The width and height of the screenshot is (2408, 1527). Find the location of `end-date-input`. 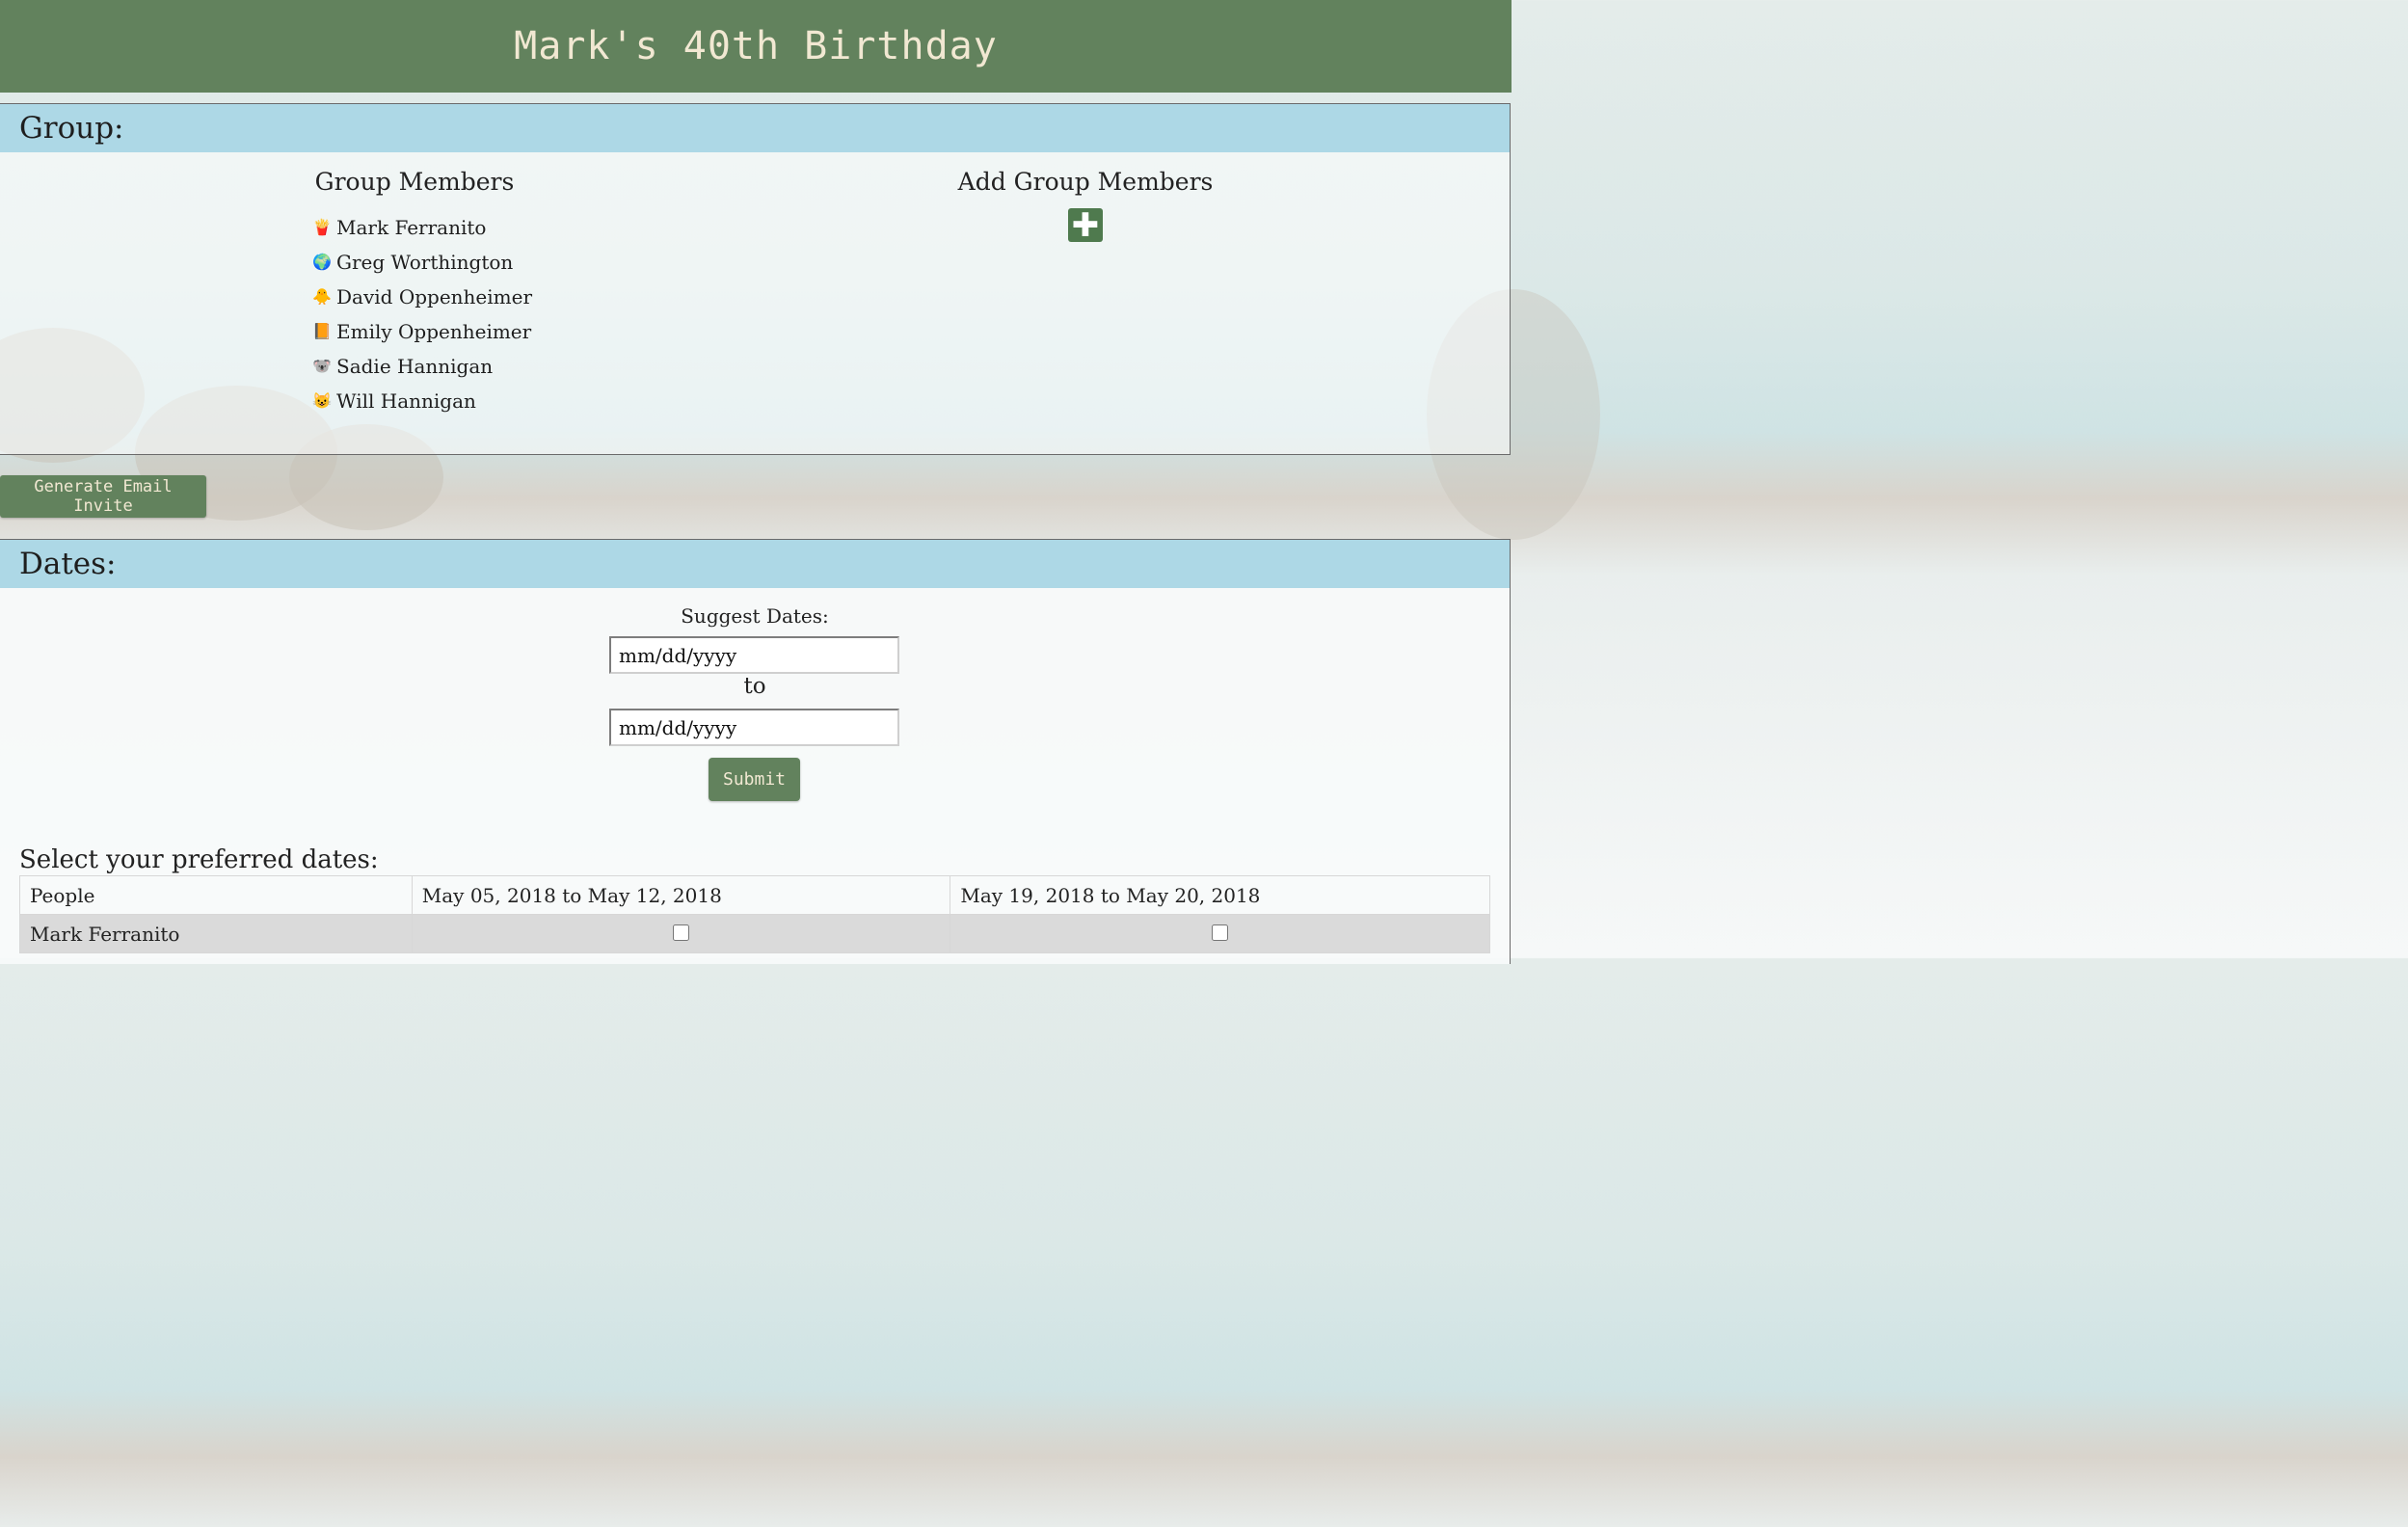

end-date-input is located at coordinates (754, 727).